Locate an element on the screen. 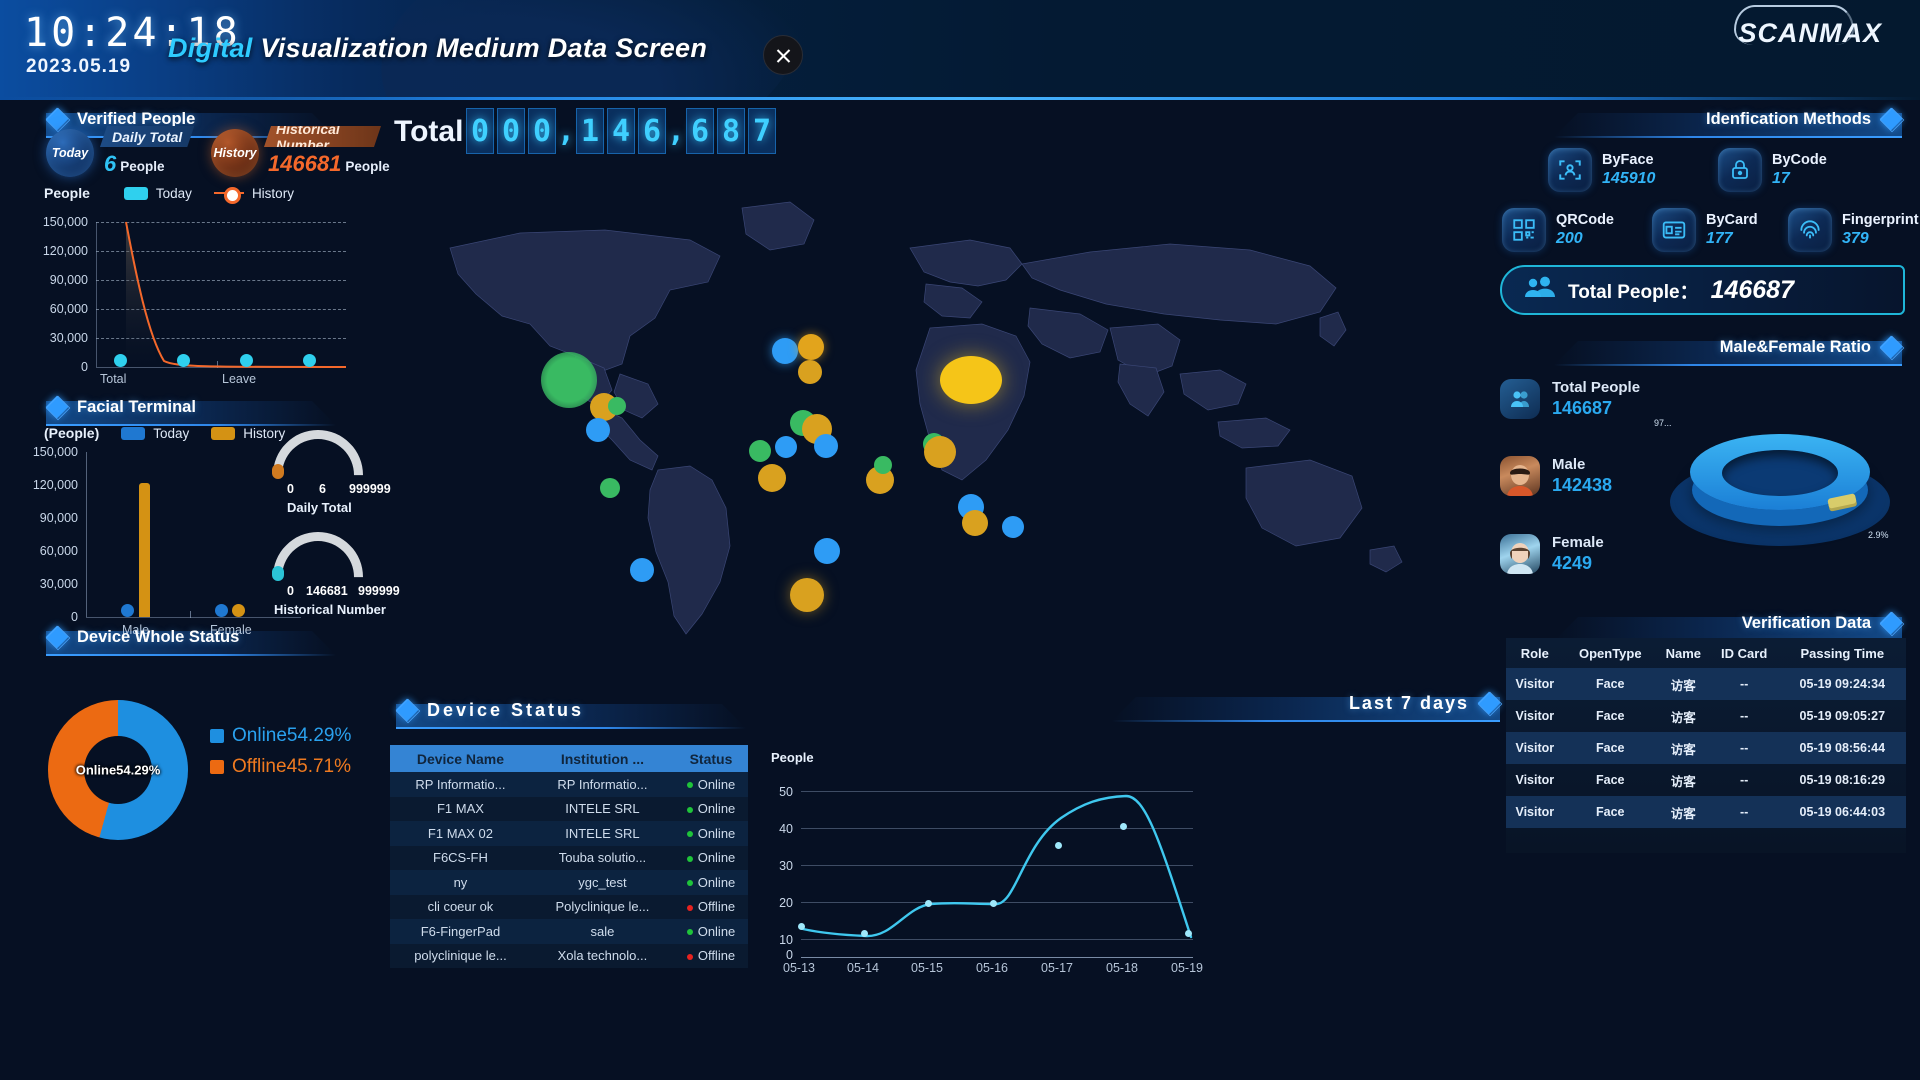 The image size is (1920, 1080). cell-passing-time: 05-19 08:16:29 is located at coordinates (1842, 780).